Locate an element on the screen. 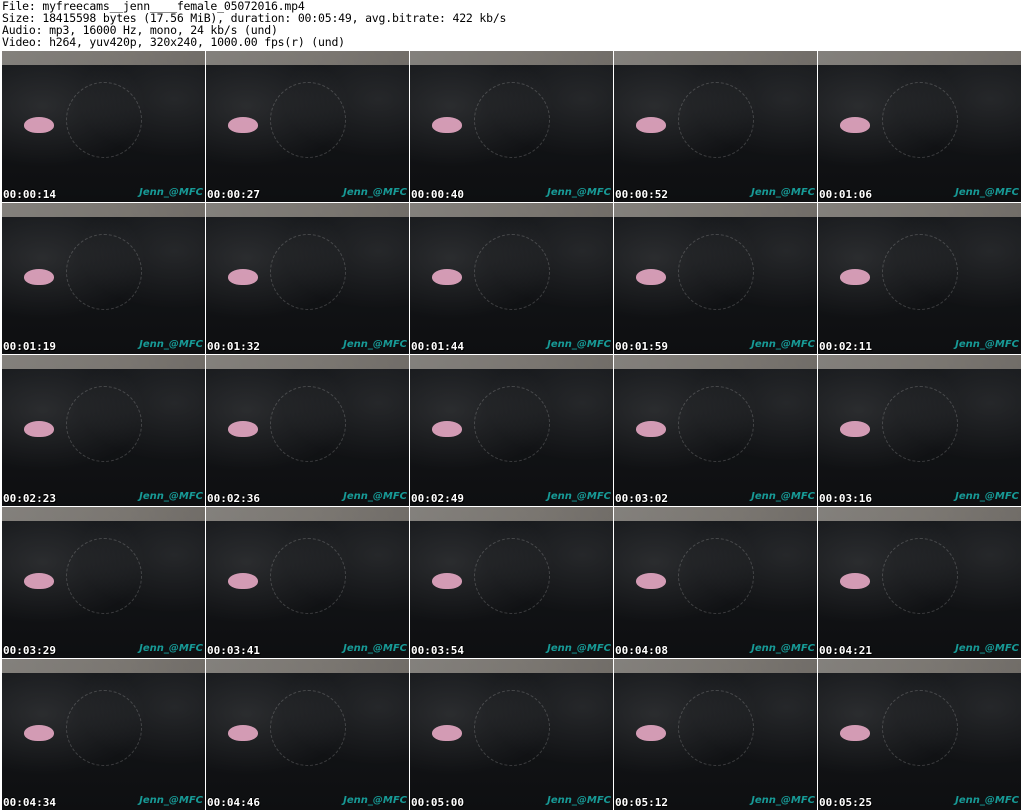 Image resolution: width=1024 pixels, height=811 pixels. video-frame-thumbnail: Jenn_@MFC 00:01:59 is located at coordinates (715, 278).